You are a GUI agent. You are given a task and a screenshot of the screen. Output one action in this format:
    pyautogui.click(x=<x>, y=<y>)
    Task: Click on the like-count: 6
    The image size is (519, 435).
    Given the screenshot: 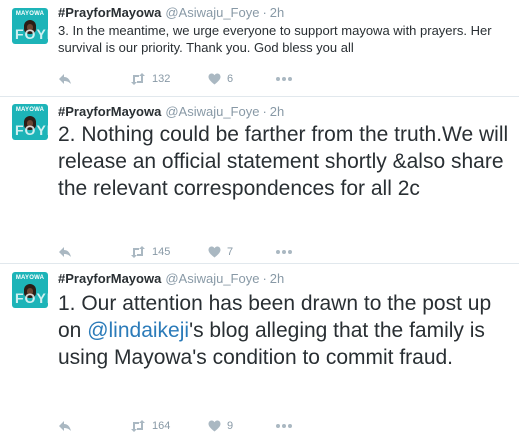 What is the action you would take?
    pyautogui.click(x=230, y=79)
    